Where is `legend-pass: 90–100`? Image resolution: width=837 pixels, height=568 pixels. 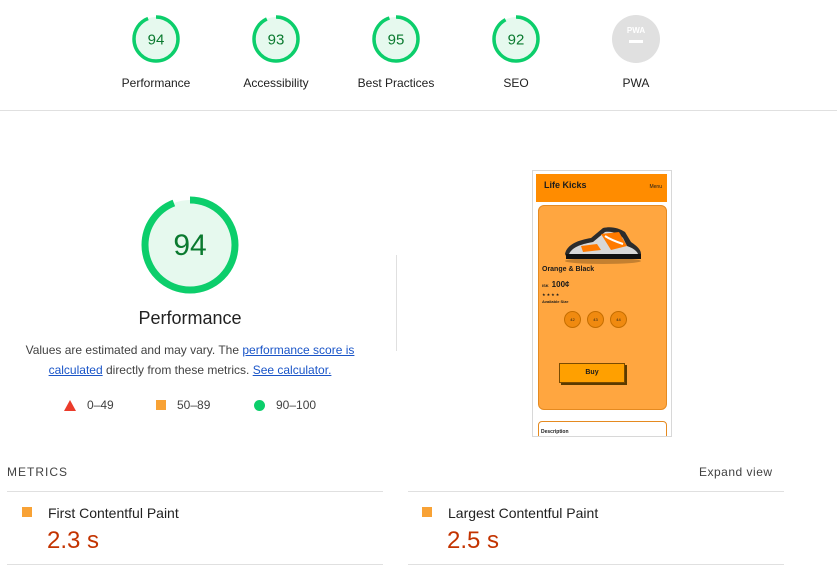 legend-pass: 90–100 is located at coordinates (285, 405).